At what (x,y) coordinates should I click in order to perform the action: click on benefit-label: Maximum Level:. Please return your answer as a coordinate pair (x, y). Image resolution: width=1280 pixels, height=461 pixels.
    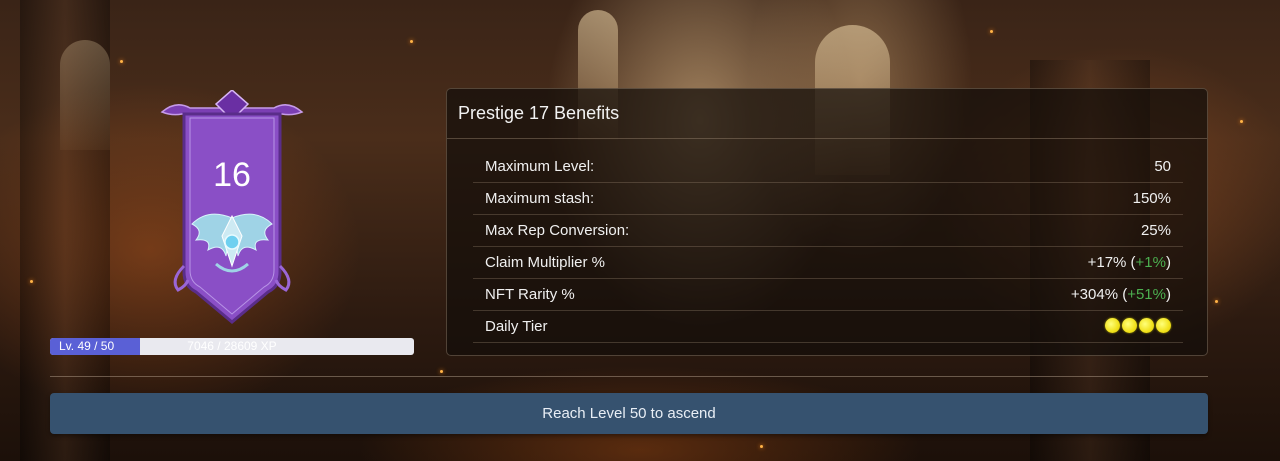
    Looking at the image, I should click on (540, 166).